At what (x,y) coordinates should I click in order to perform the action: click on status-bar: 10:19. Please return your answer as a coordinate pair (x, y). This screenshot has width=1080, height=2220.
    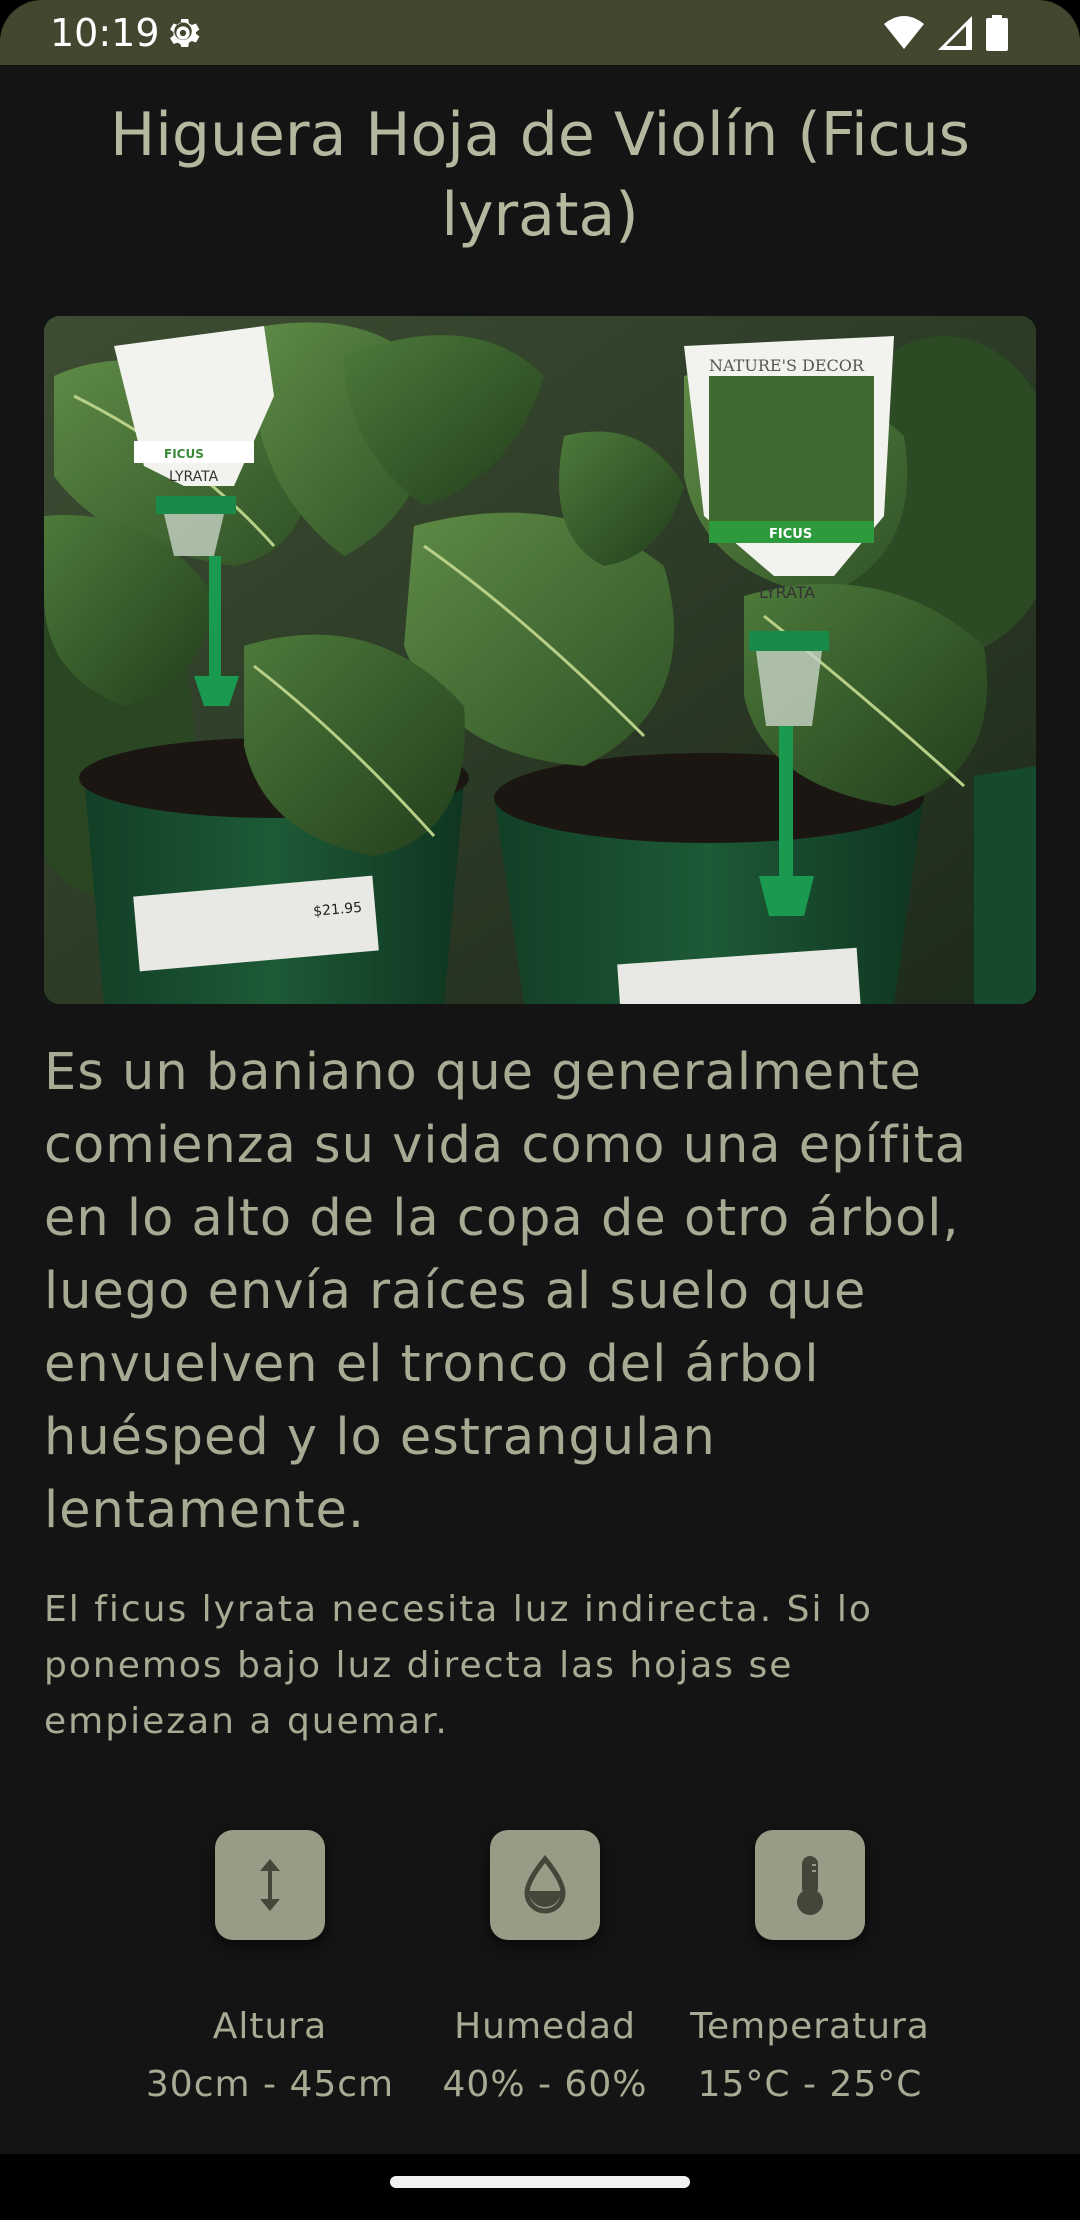
    Looking at the image, I should click on (540, 32).